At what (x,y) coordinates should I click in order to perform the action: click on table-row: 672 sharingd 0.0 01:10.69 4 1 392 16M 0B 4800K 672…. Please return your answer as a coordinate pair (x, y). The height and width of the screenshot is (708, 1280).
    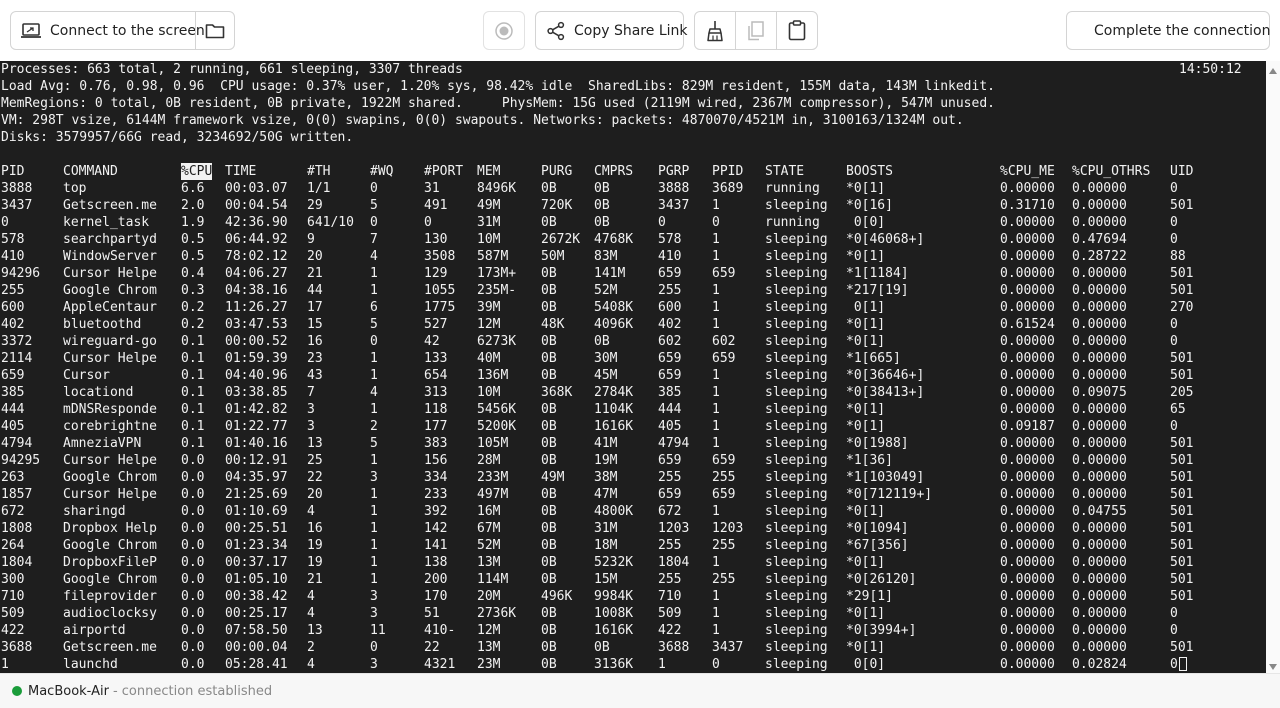
    Looking at the image, I should click on (633, 511).